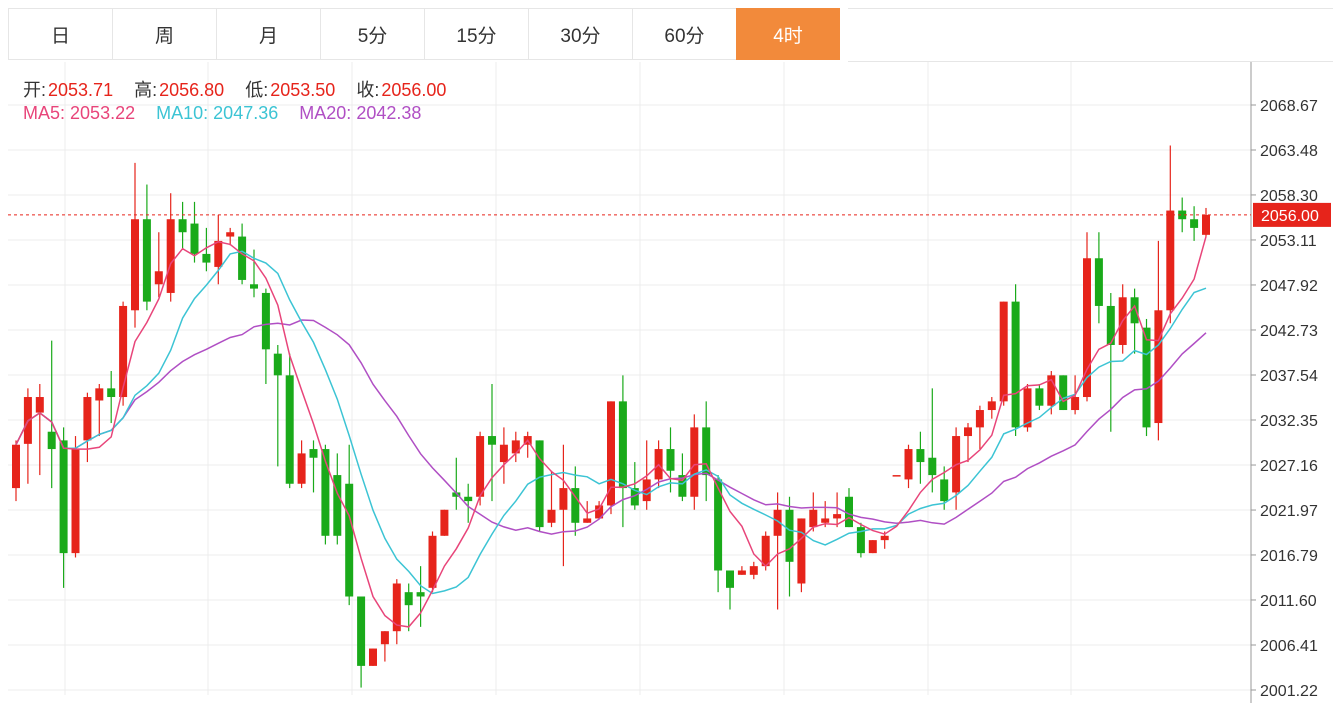 This screenshot has height=703, width=1333. I want to click on tab-60min: 60分, so click(684, 34).